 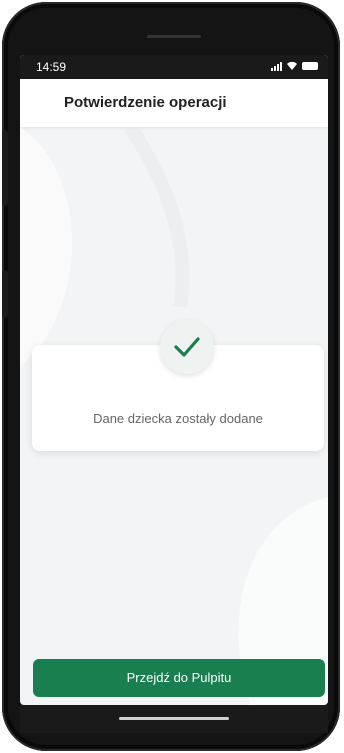 What do you see at coordinates (178, 418) in the screenshot?
I see `confirmation-message: Dane dziecka zostały dodane` at bounding box center [178, 418].